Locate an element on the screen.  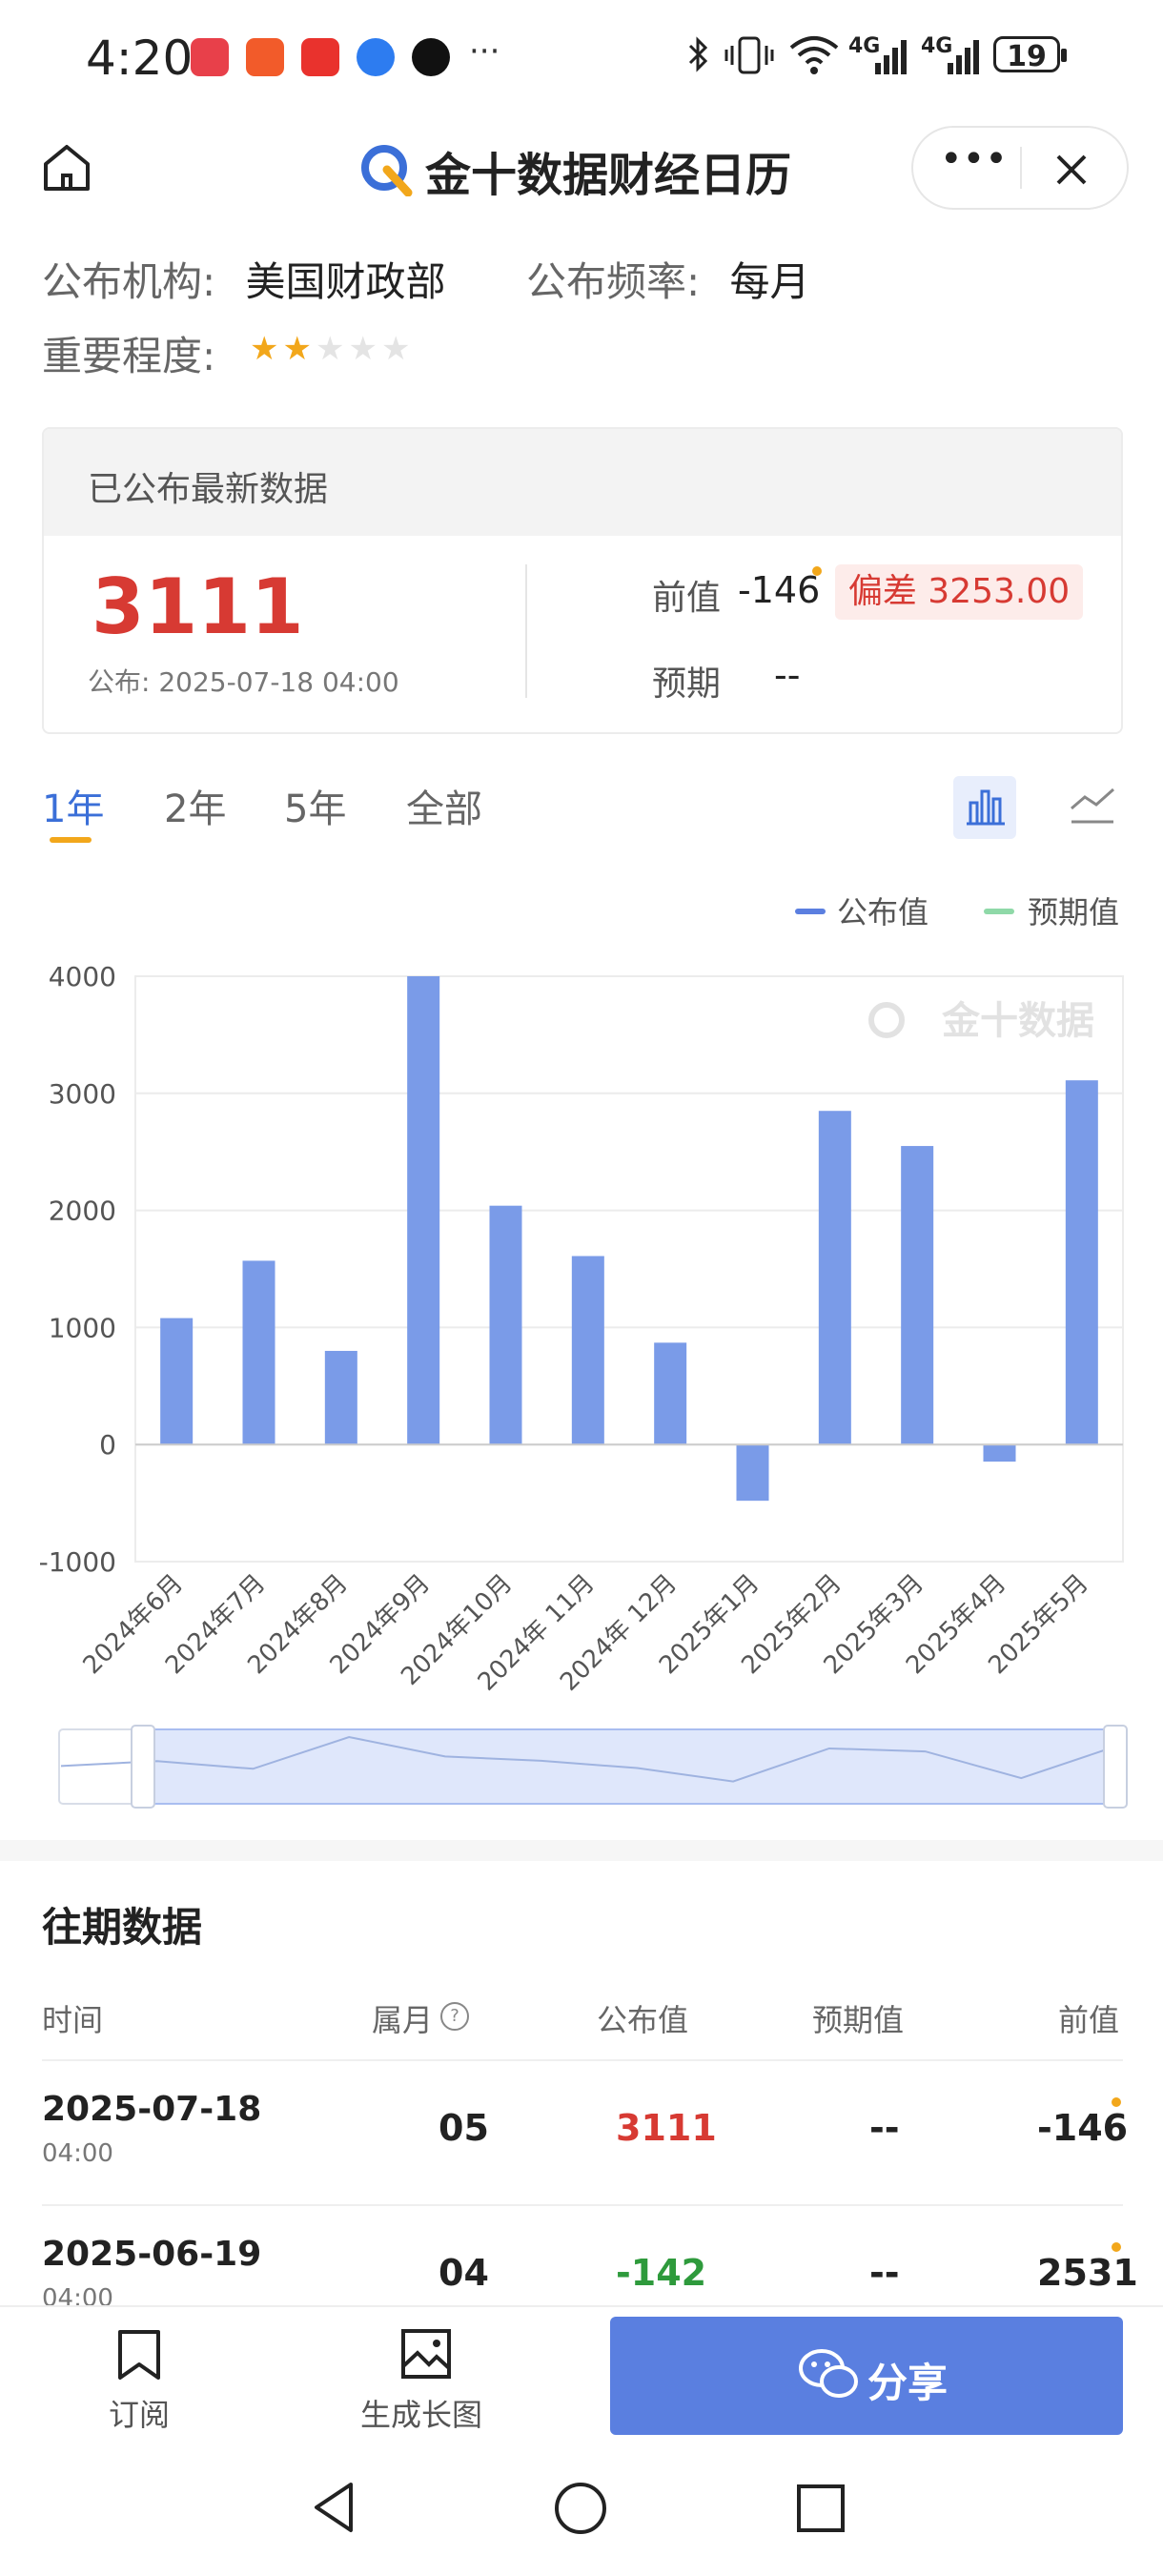
tab-1y: 1年 is located at coordinates (73, 806).